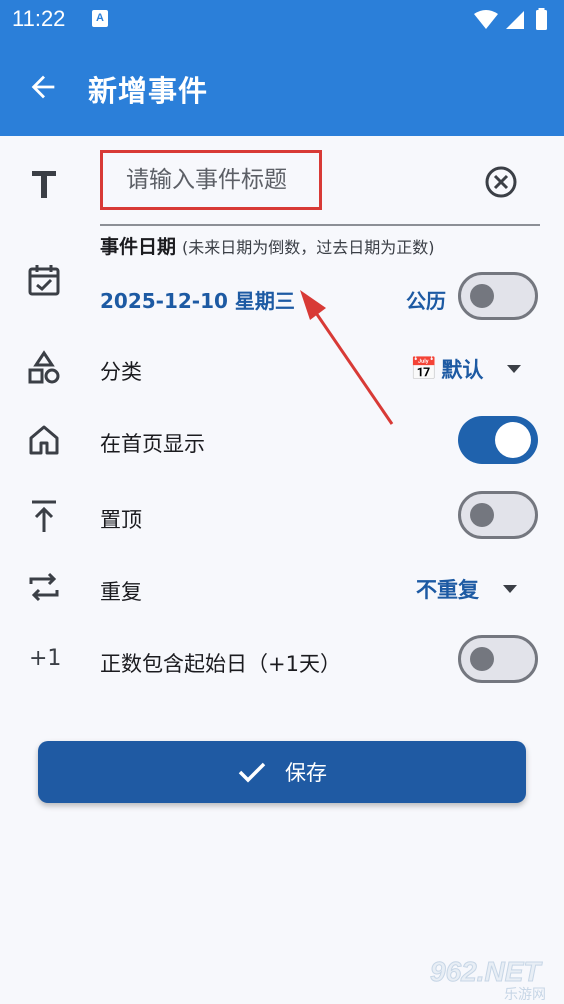 This screenshot has width=564, height=1004. What do you see at coordinates (486, 19) in the screenshot?
I see `wifi-icon` at bounding box center [486, 19].